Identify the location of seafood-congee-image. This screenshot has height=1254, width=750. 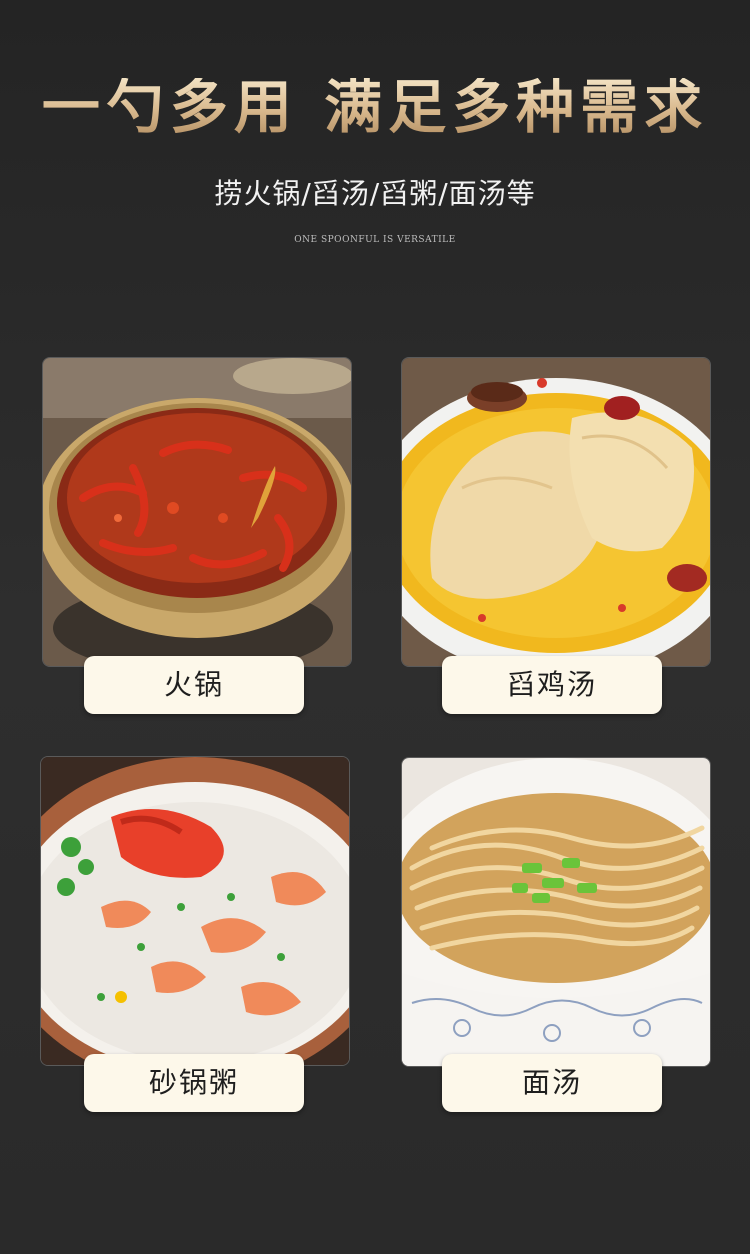
(195, 911).